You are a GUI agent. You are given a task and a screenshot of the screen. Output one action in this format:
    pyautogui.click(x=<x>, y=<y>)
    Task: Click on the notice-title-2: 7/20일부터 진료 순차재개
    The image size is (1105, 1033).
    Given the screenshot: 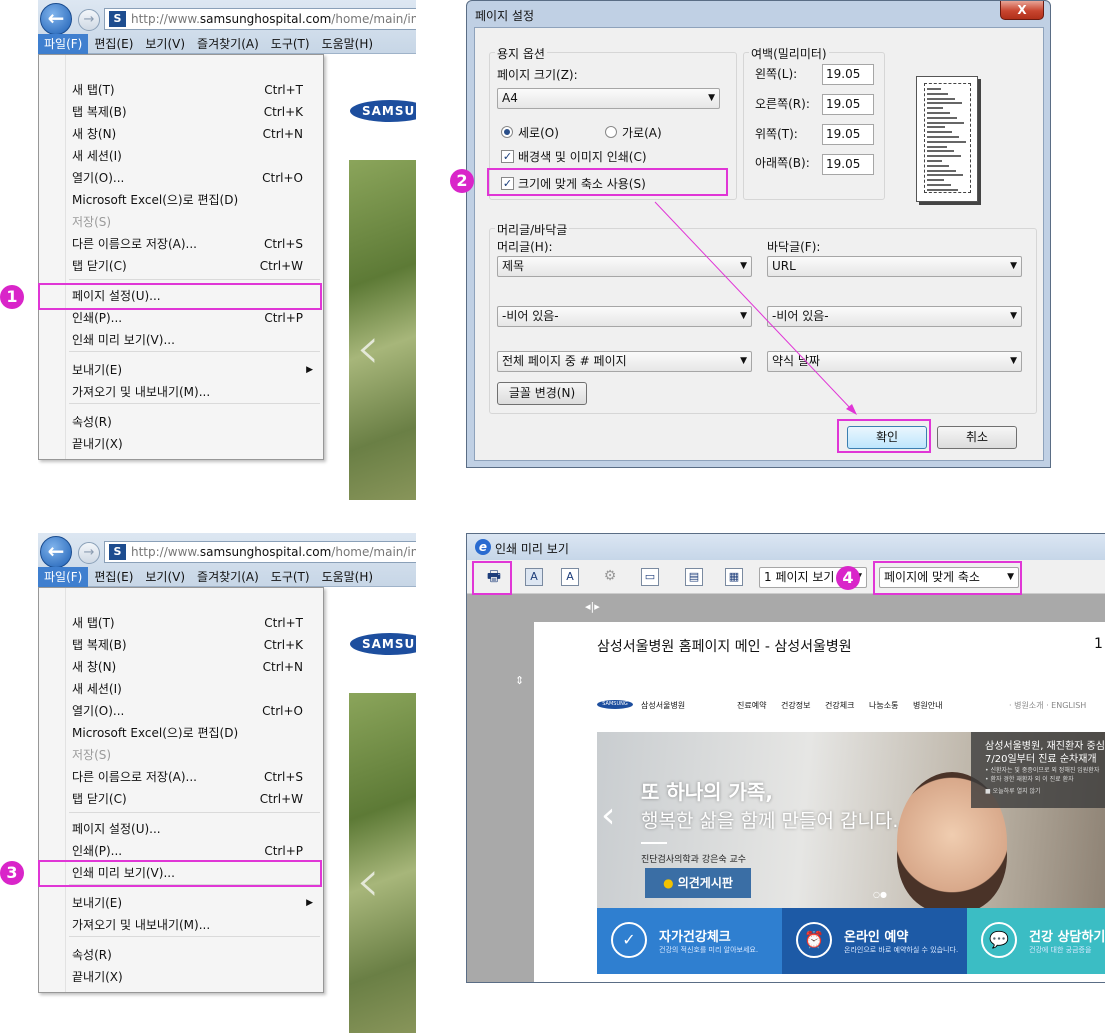 What is the action you would take?
    pyautogui.click(x=1041, y=759)
    